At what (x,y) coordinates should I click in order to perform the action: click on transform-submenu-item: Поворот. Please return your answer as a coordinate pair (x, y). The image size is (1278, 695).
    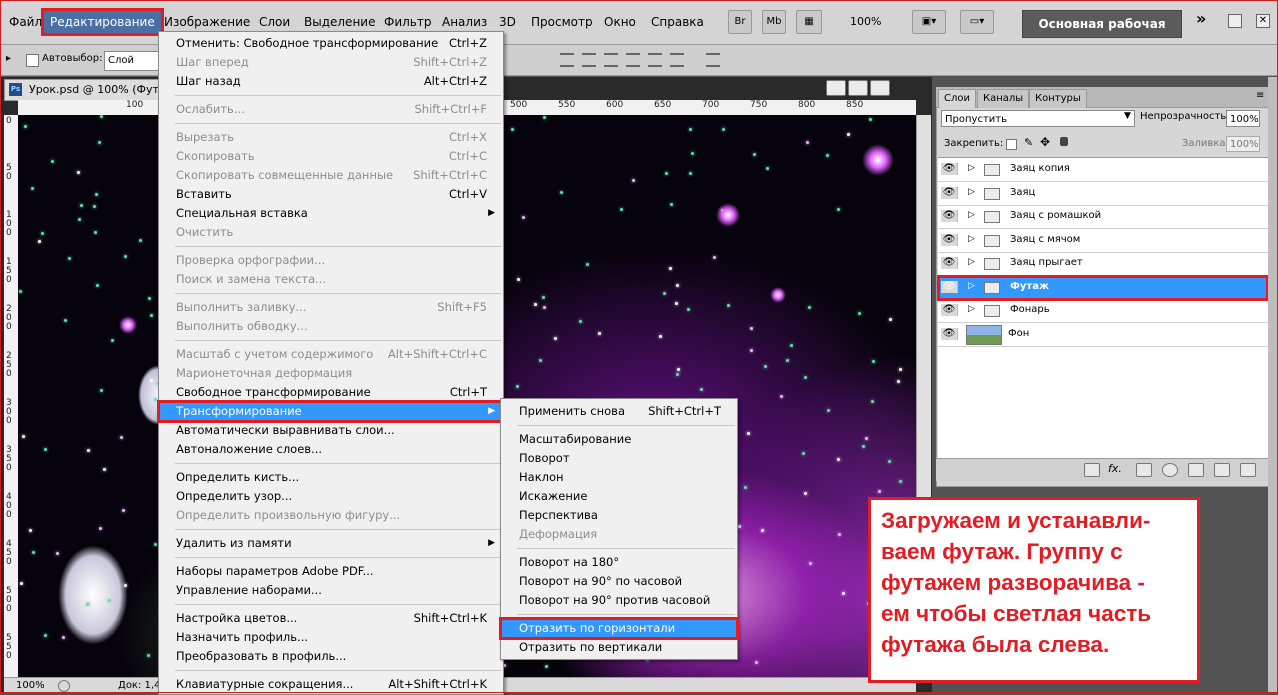
    Looking at the image, I should click on (619, 458).